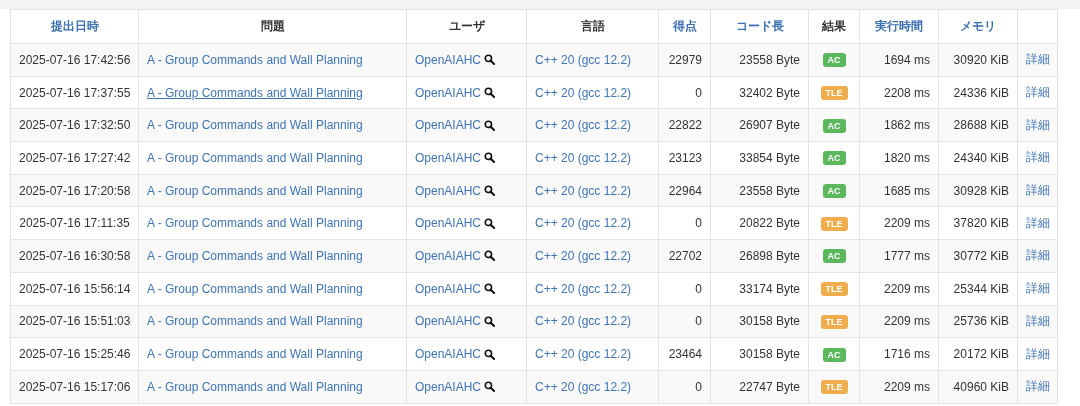  Describe the element at coordinates (981, 157) in the screenshot. I see `memory: 24340 KiB` at that location.